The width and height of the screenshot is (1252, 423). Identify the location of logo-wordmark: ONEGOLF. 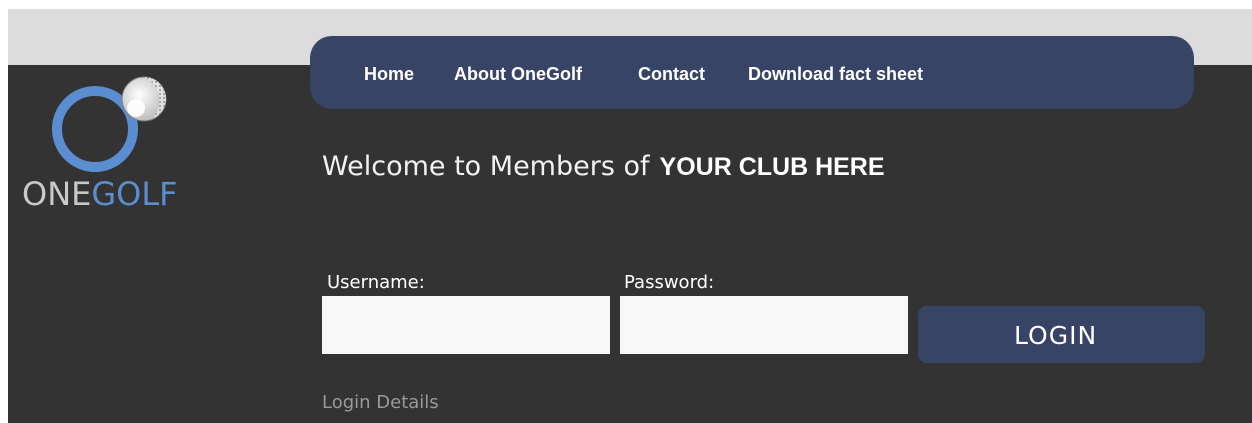
(100, 194).